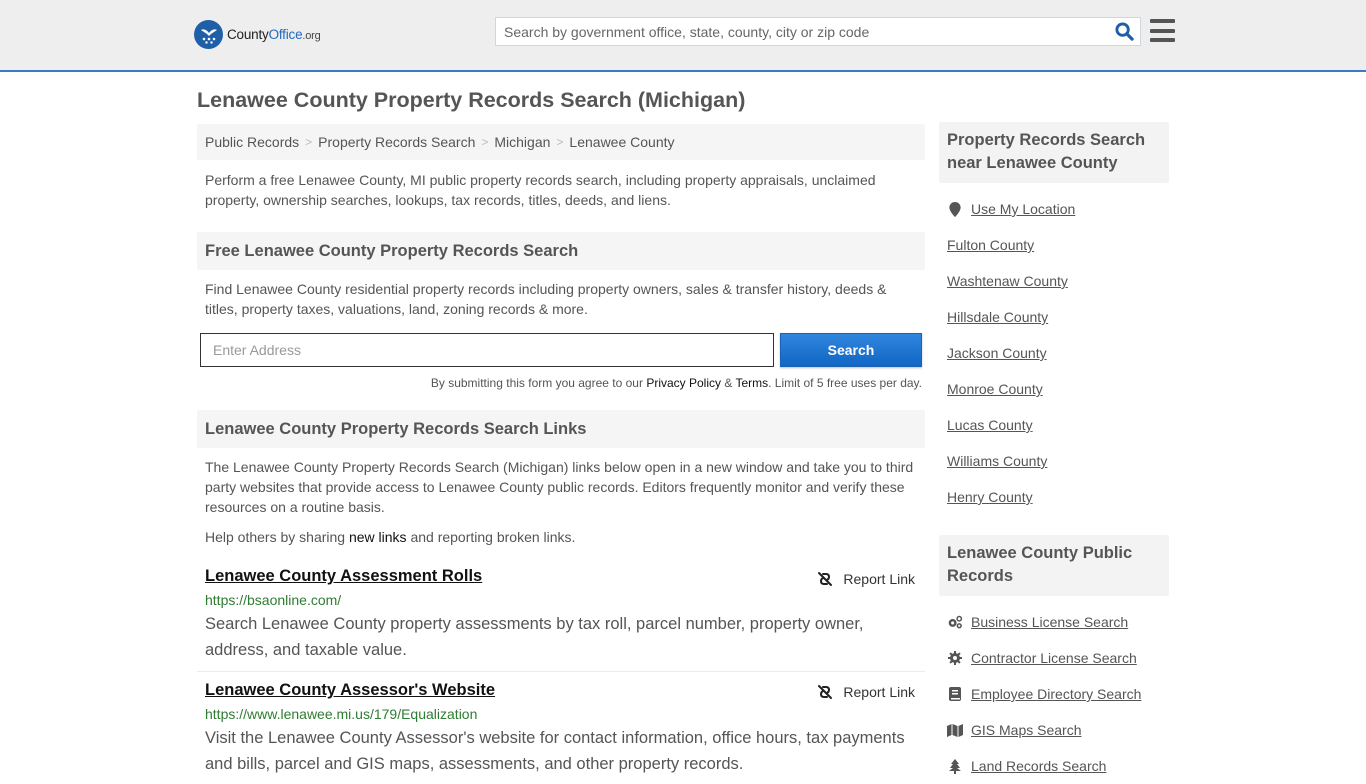 This screenshot has height=784, width=1366. I want to click on public-records-item: Business License Search, so click(1058, 622).